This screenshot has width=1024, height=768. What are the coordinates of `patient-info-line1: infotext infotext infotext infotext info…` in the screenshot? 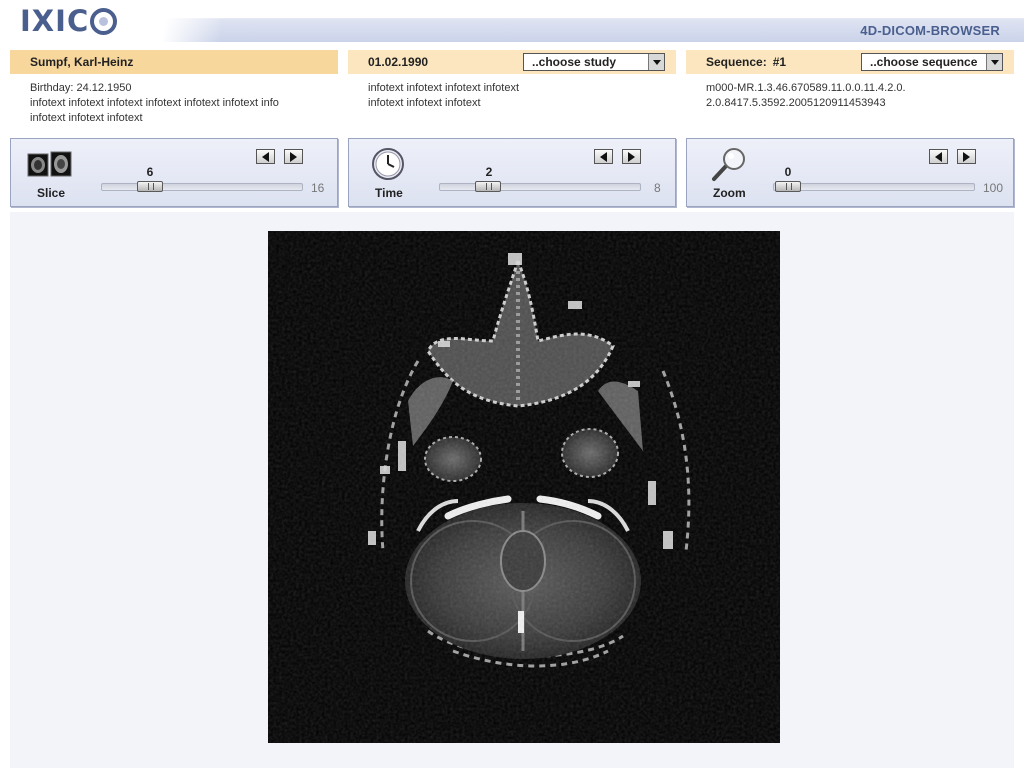 It's located at (154, 103).